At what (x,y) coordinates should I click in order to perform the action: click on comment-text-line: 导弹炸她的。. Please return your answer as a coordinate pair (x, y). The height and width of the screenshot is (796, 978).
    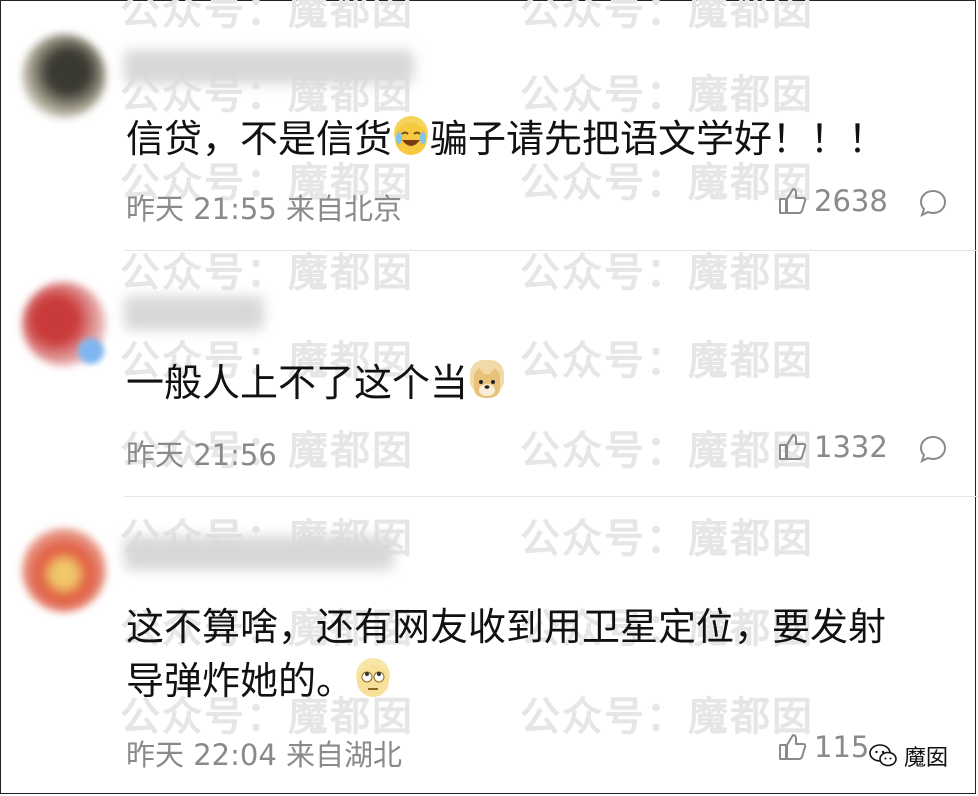
    Looking at the image, I should click on (259, 681).